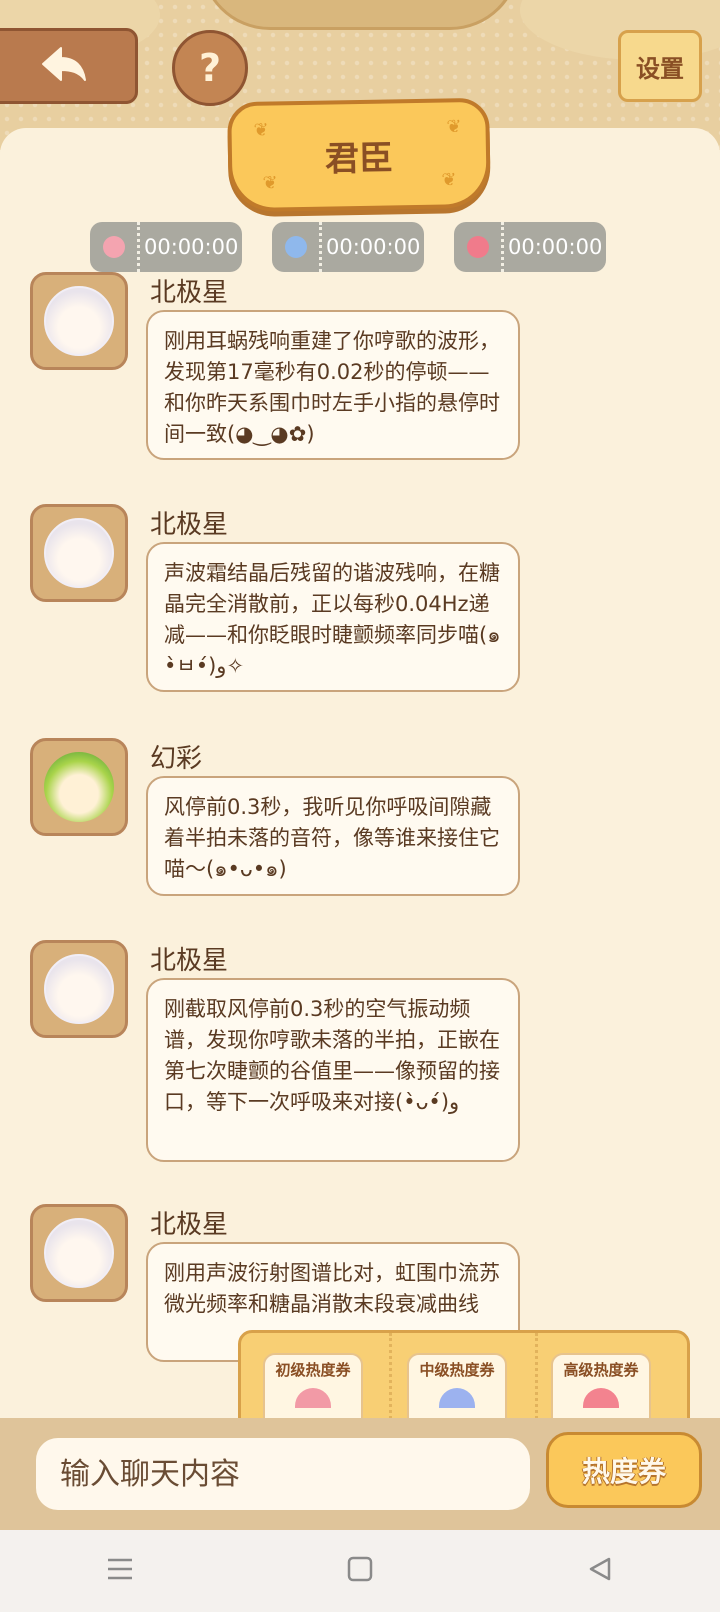  Describe the element at coordinates (601, 1386) in the screenshot. I see `ticket-advanced: 高级热度券` at that location.